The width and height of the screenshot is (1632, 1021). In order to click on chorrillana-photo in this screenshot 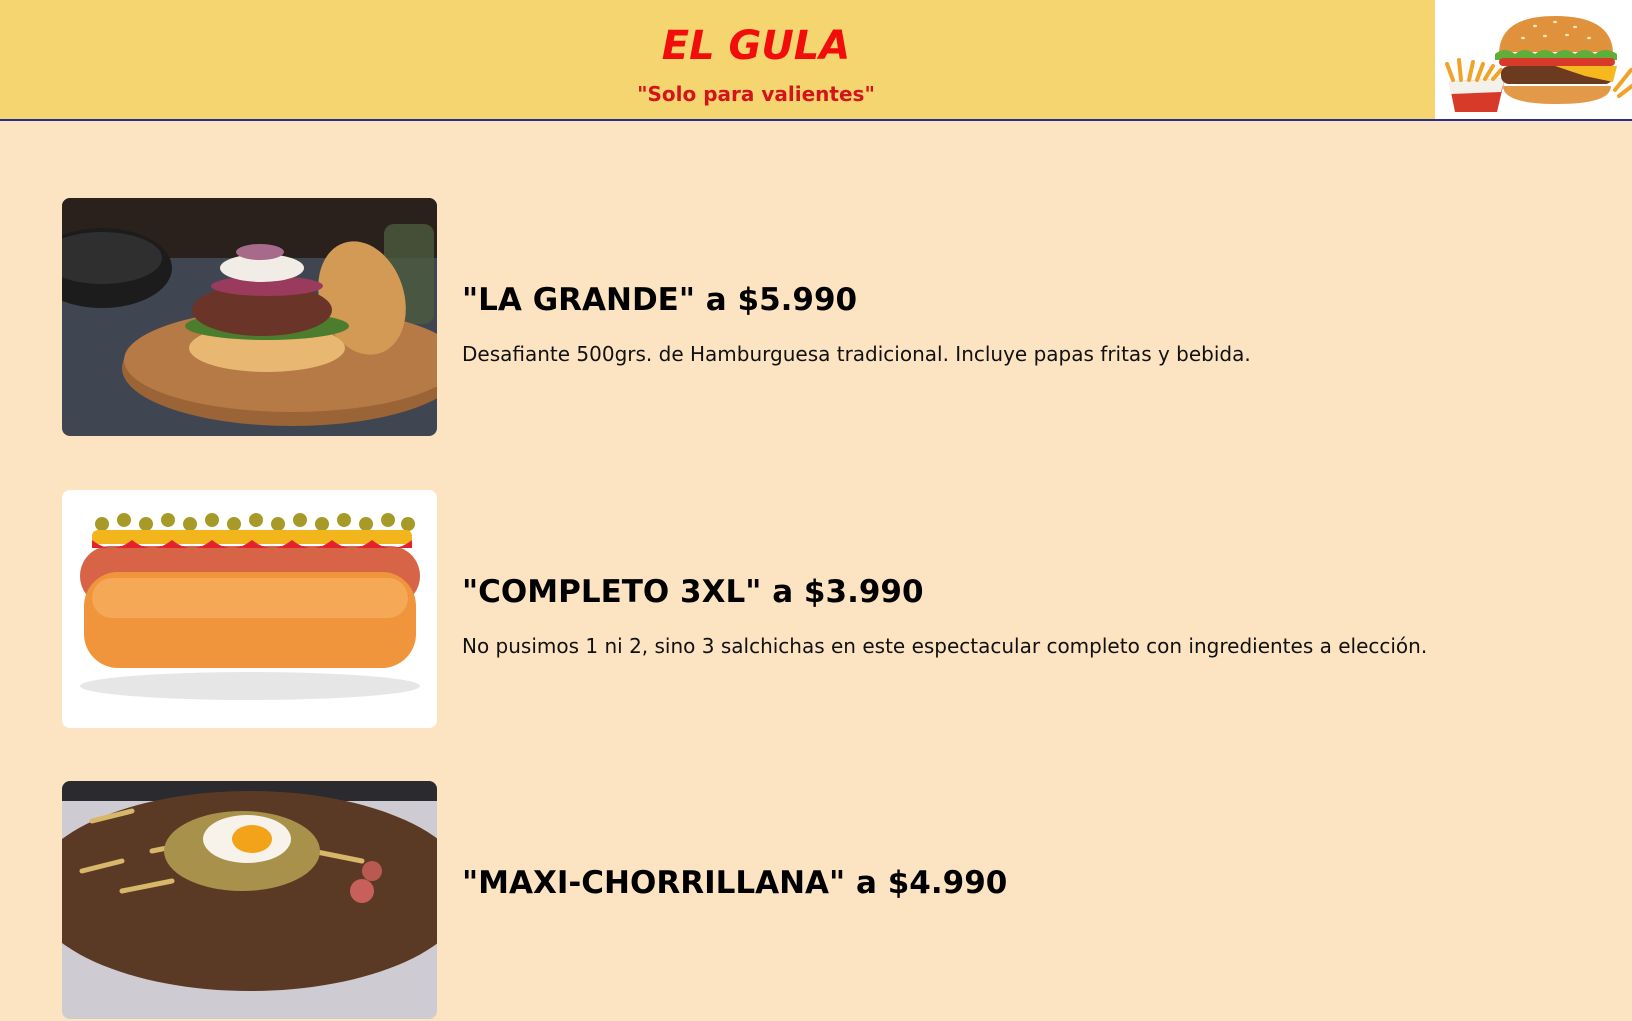, I will do `click(249, 900)`.